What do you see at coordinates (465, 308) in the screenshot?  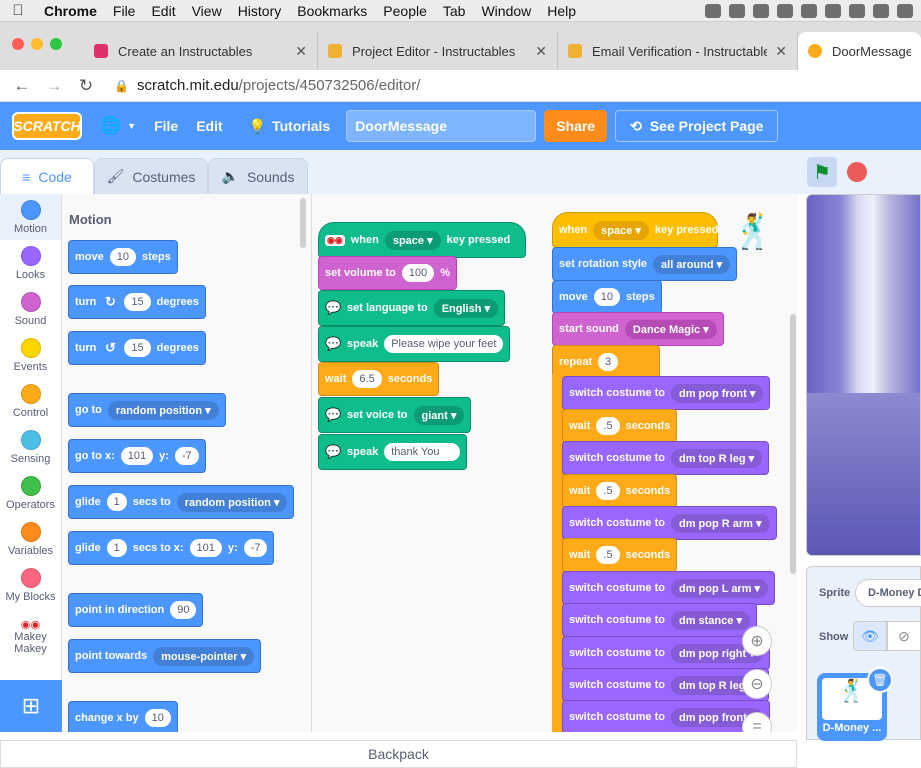 I see `language-dropdown: English ▾` at bounding box center [465, 308].